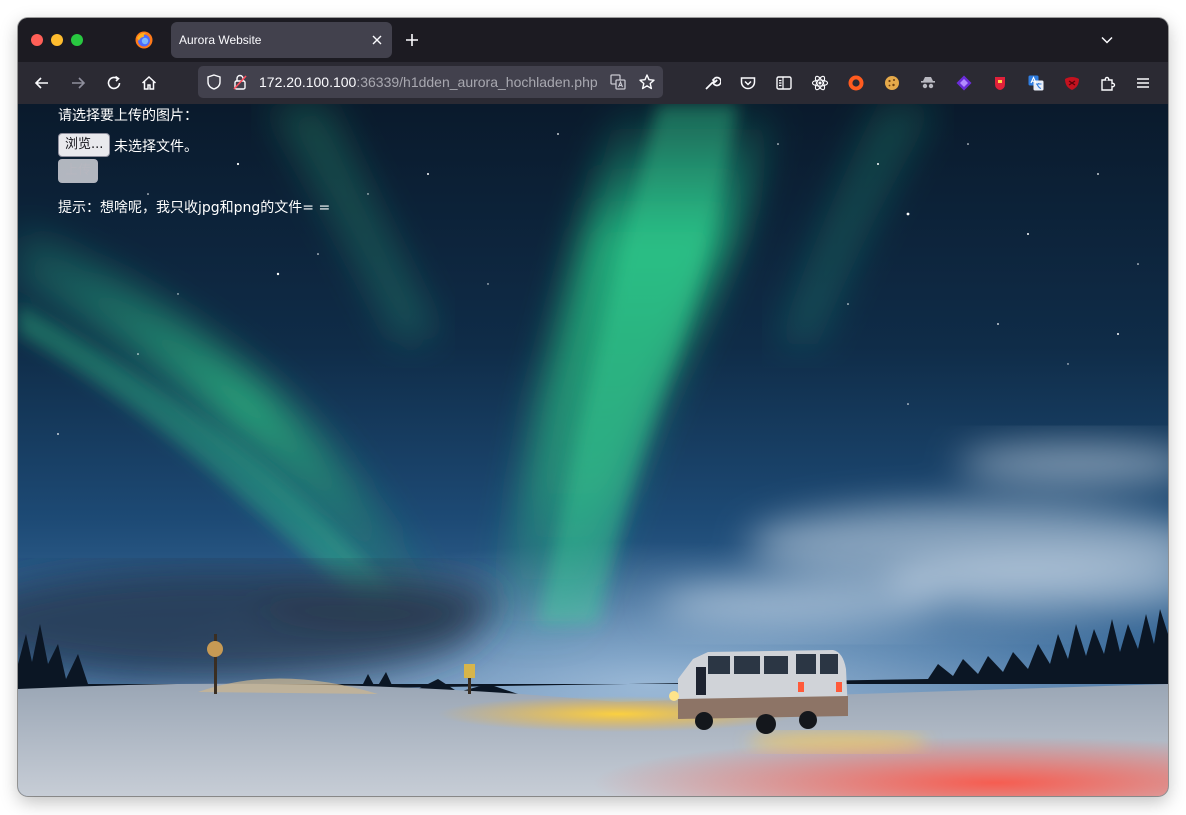  I want to click on tab-close-icon, so click(377, 40).